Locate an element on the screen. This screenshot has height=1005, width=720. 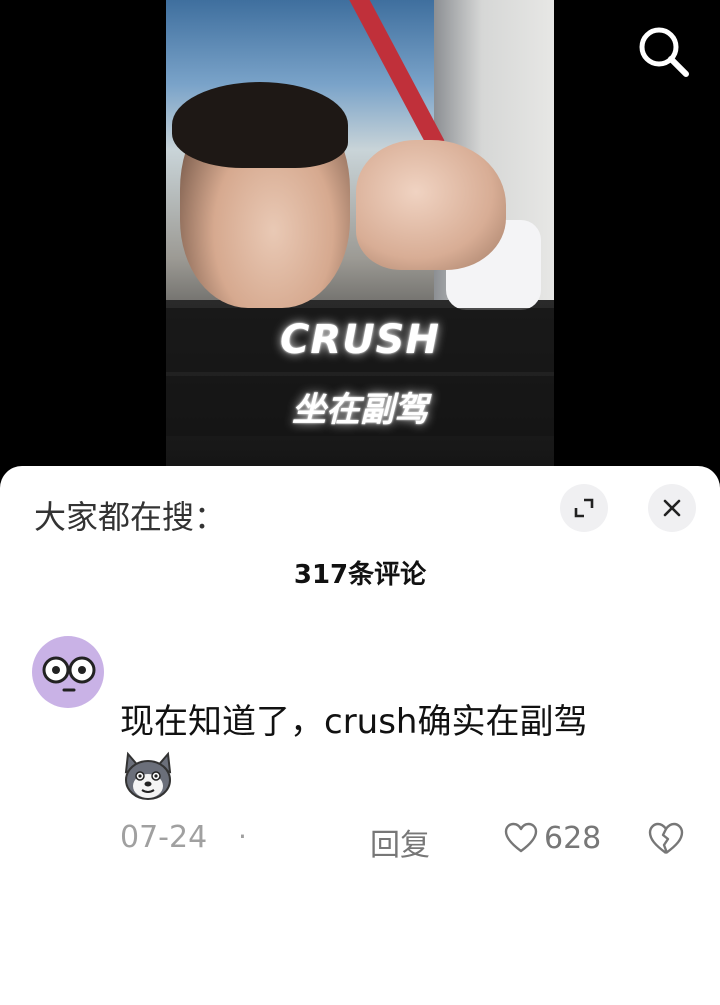
avatar-face-icon is located at coordinates (69, 674).